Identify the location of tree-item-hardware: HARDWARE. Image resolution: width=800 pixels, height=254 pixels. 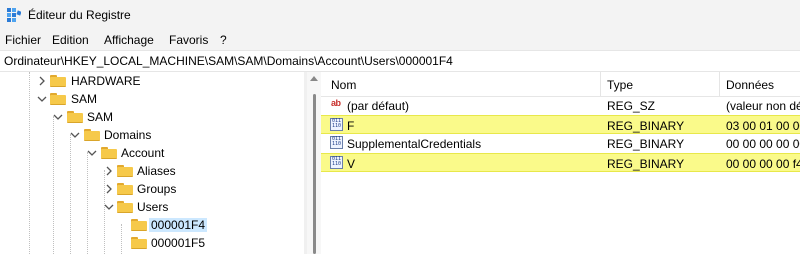
(152, 81).